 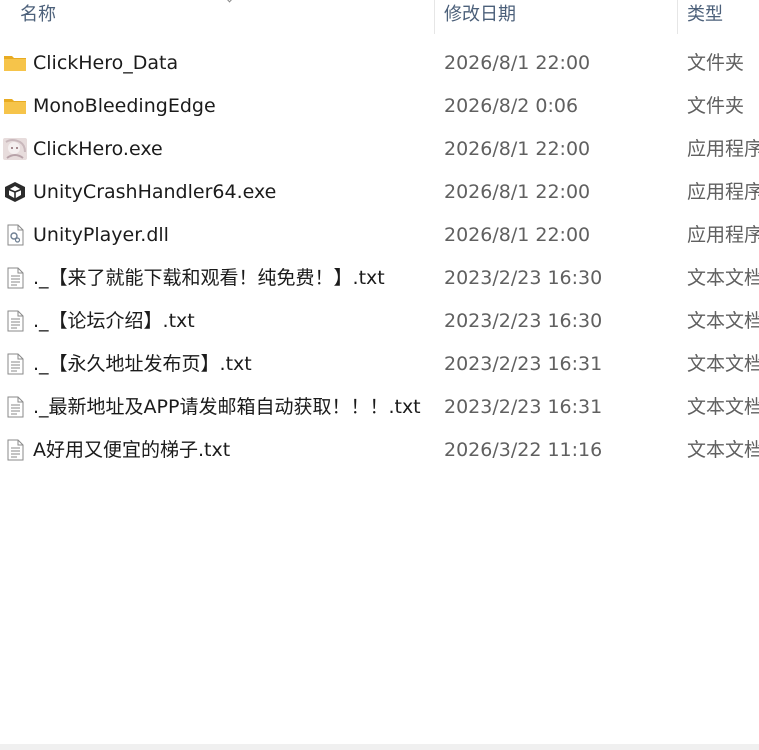 I want to click on horizontal-scrollbar, so click(x=379, y=747).